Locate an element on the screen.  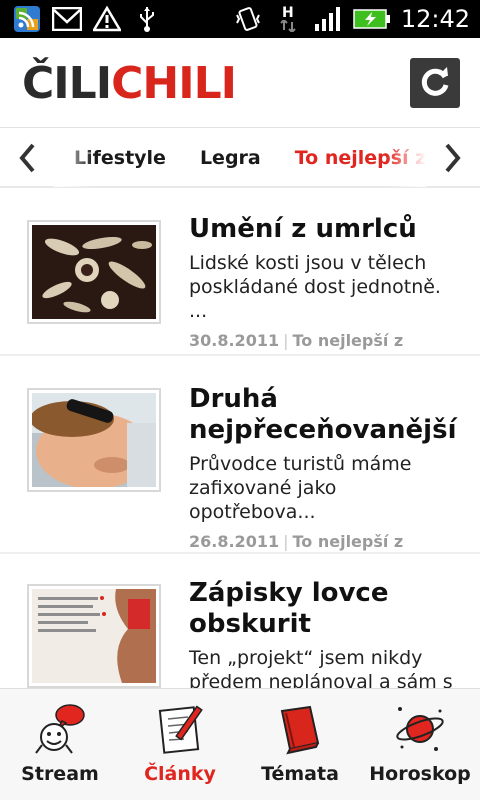
refresh-icon is located at coordinates (435, 83).